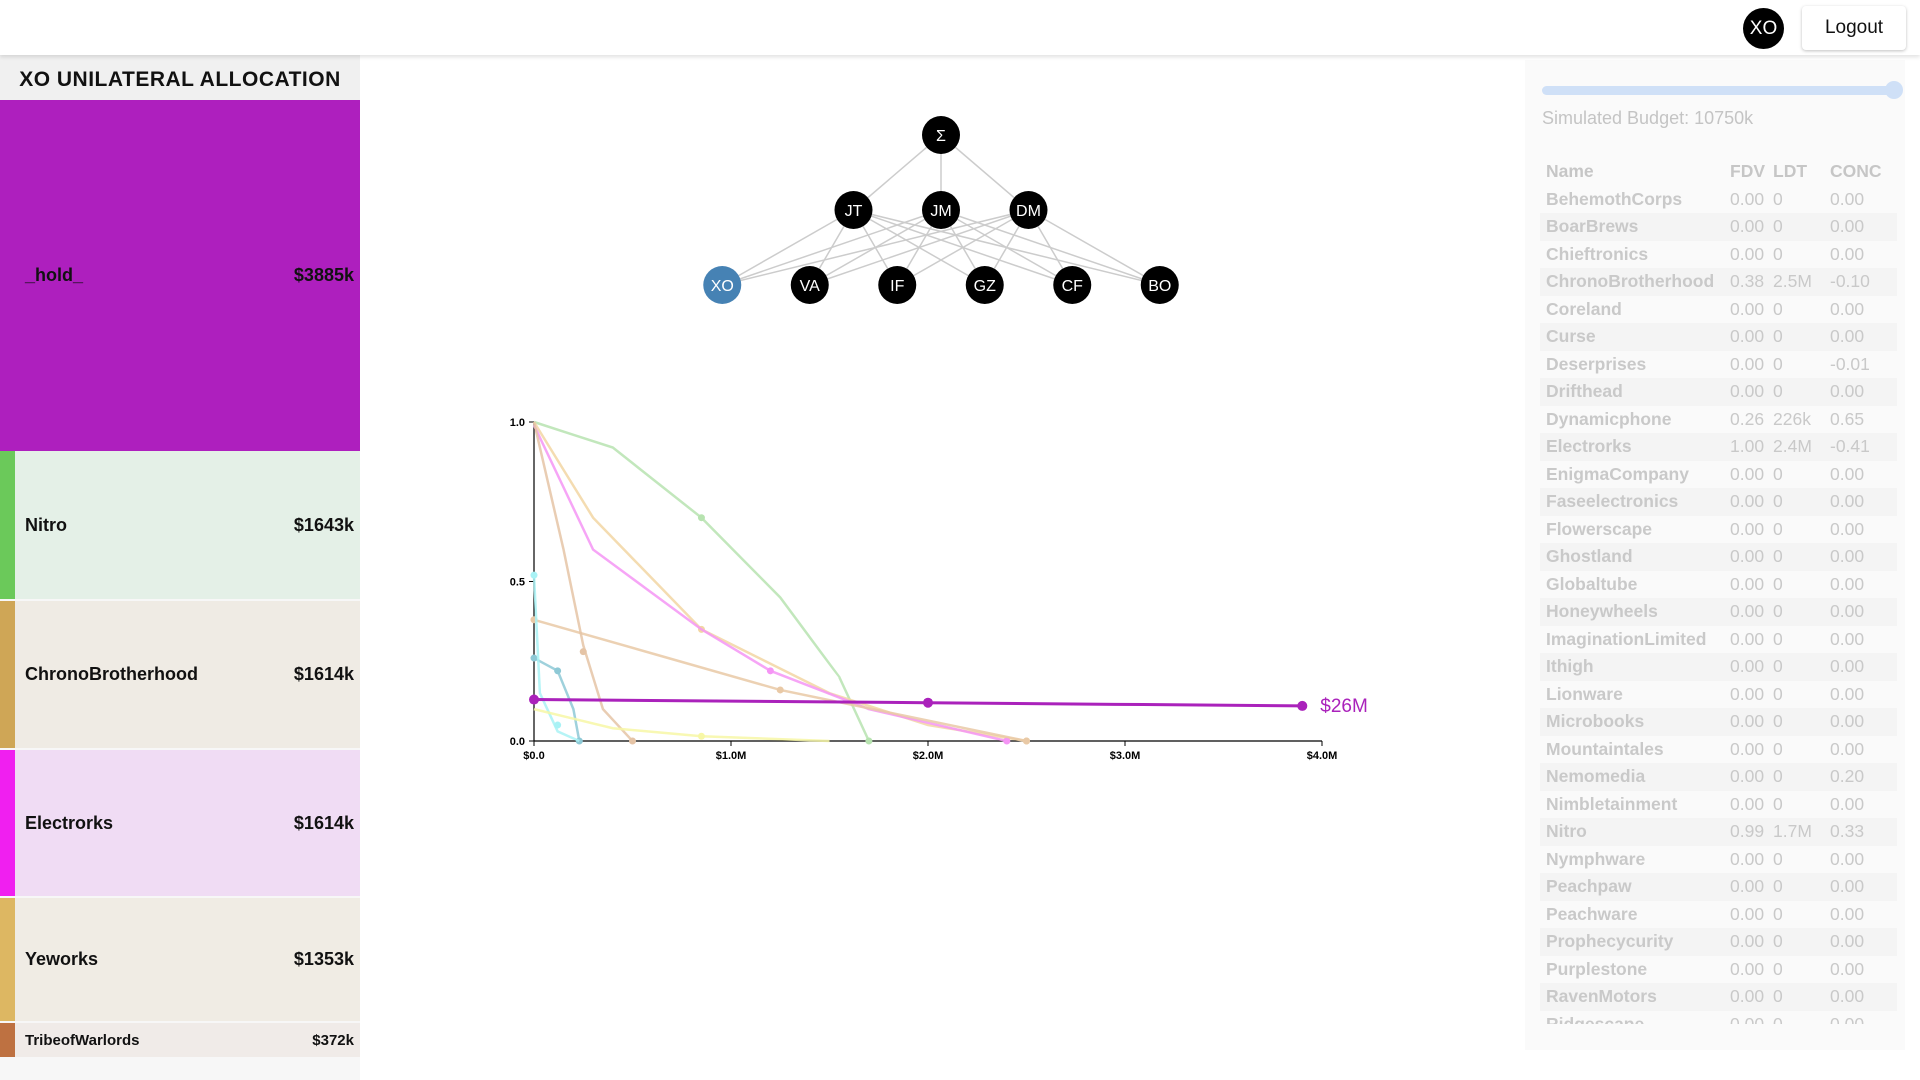 The height and width of the screenshot is (1080, 1920). What do you see at coordinates (1571, 336) in the screenshot?
I see `table-cell: Curse` at bounding box center [1571, 336].